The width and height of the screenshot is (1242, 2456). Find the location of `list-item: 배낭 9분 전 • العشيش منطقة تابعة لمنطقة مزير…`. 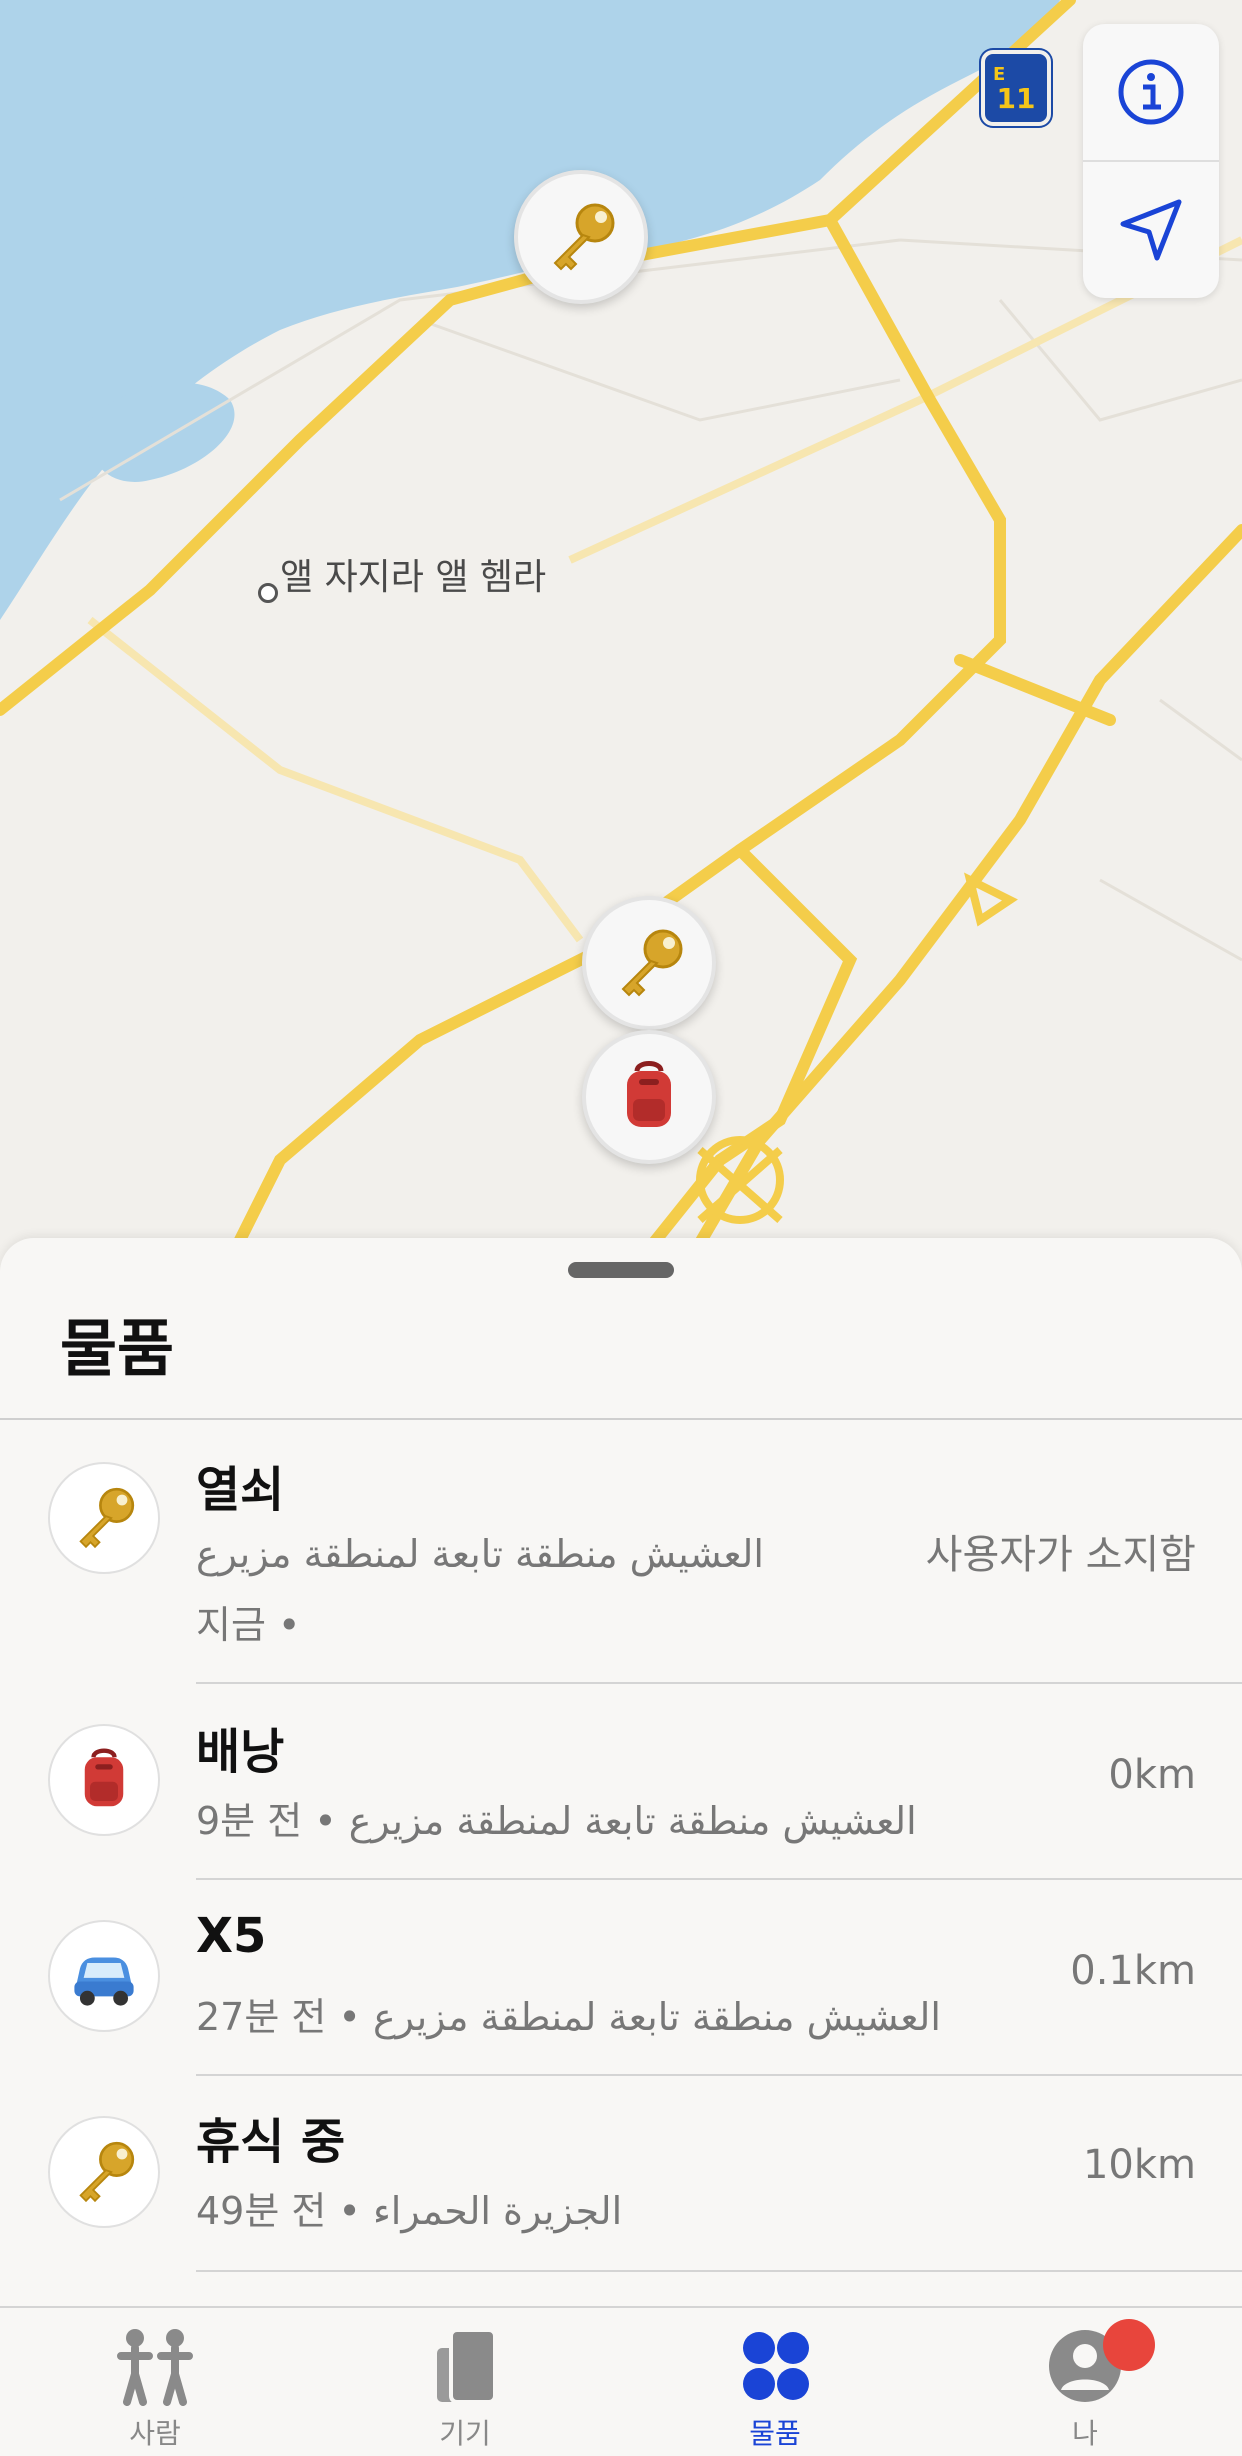

list-item: 배낭 9분 전 • العشيش منطقة تابعة لمنطقة مزير… is located at coordinates (621, 1782).